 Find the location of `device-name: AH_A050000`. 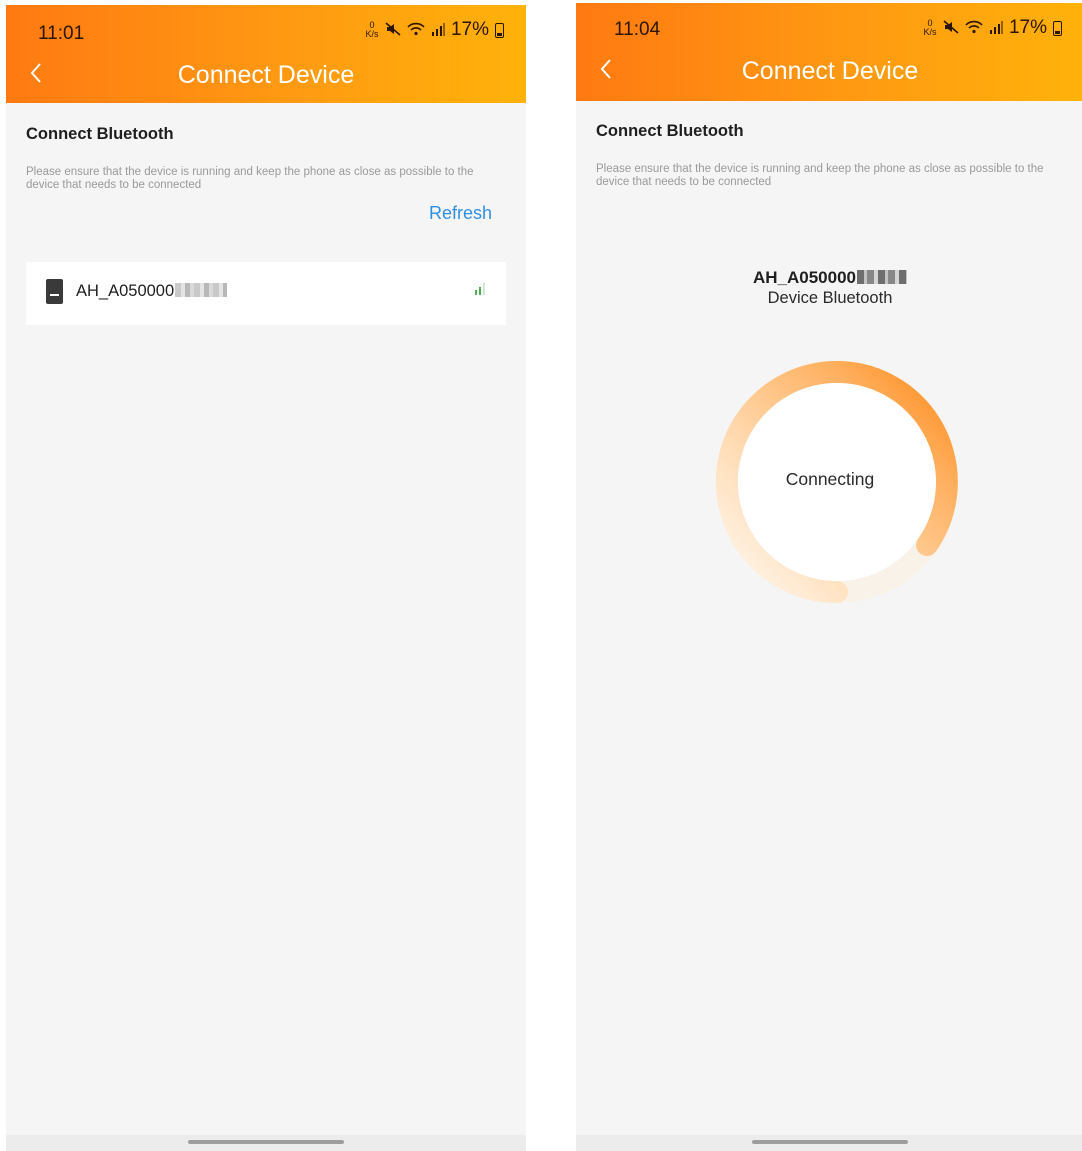

device-name: AH_A050000 is located at coordinates (152, 291).